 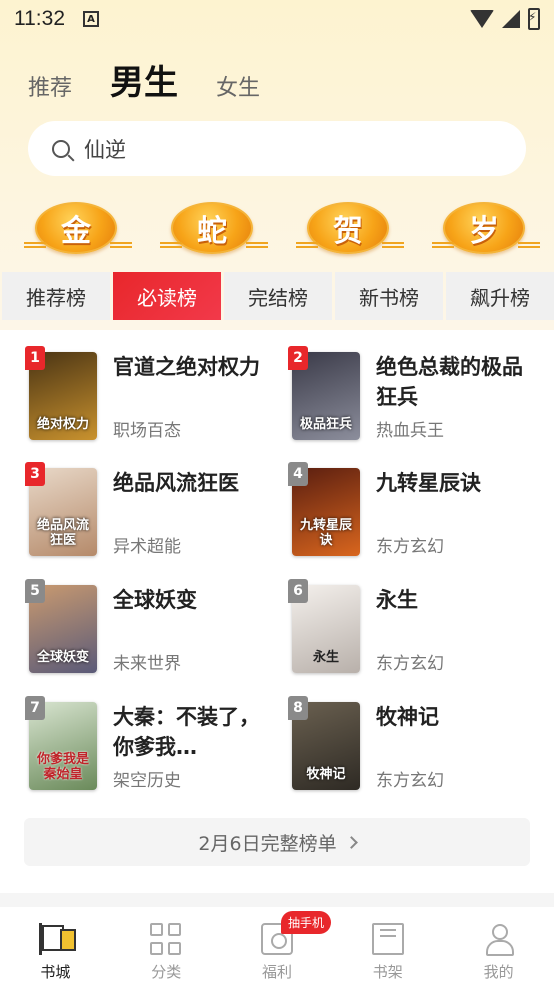 I want to click on tab-recommend: 推荐, so click(x=50, y=87).